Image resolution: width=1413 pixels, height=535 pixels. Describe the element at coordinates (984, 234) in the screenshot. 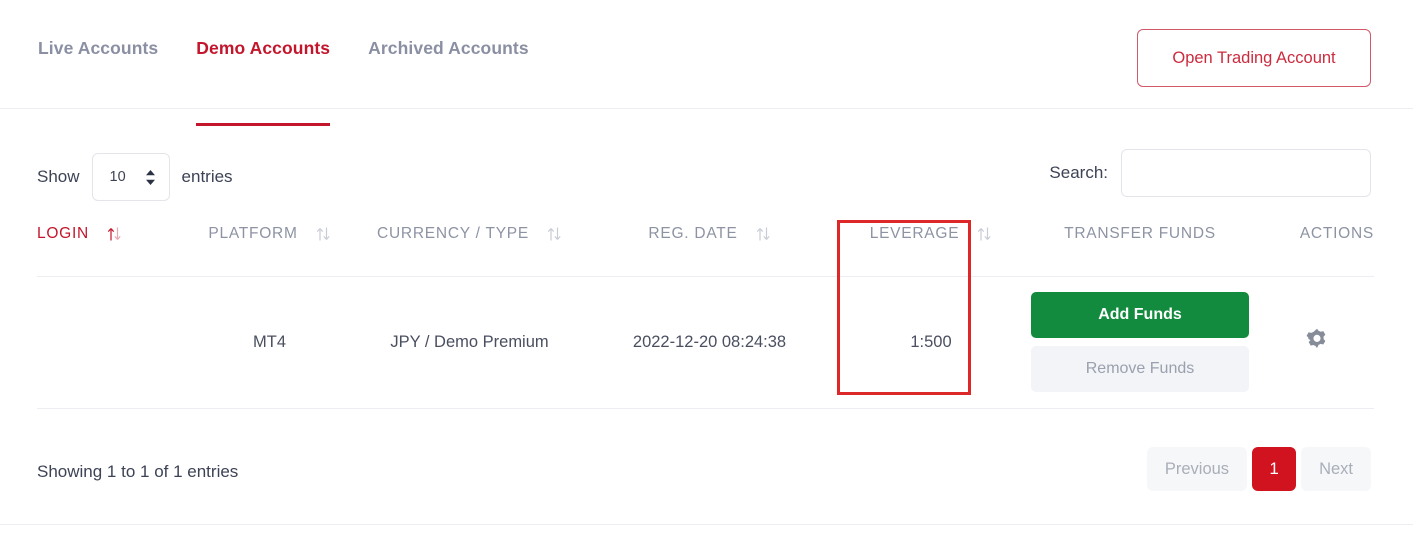

I see `sort-arrows-icon-leverage` at that location.